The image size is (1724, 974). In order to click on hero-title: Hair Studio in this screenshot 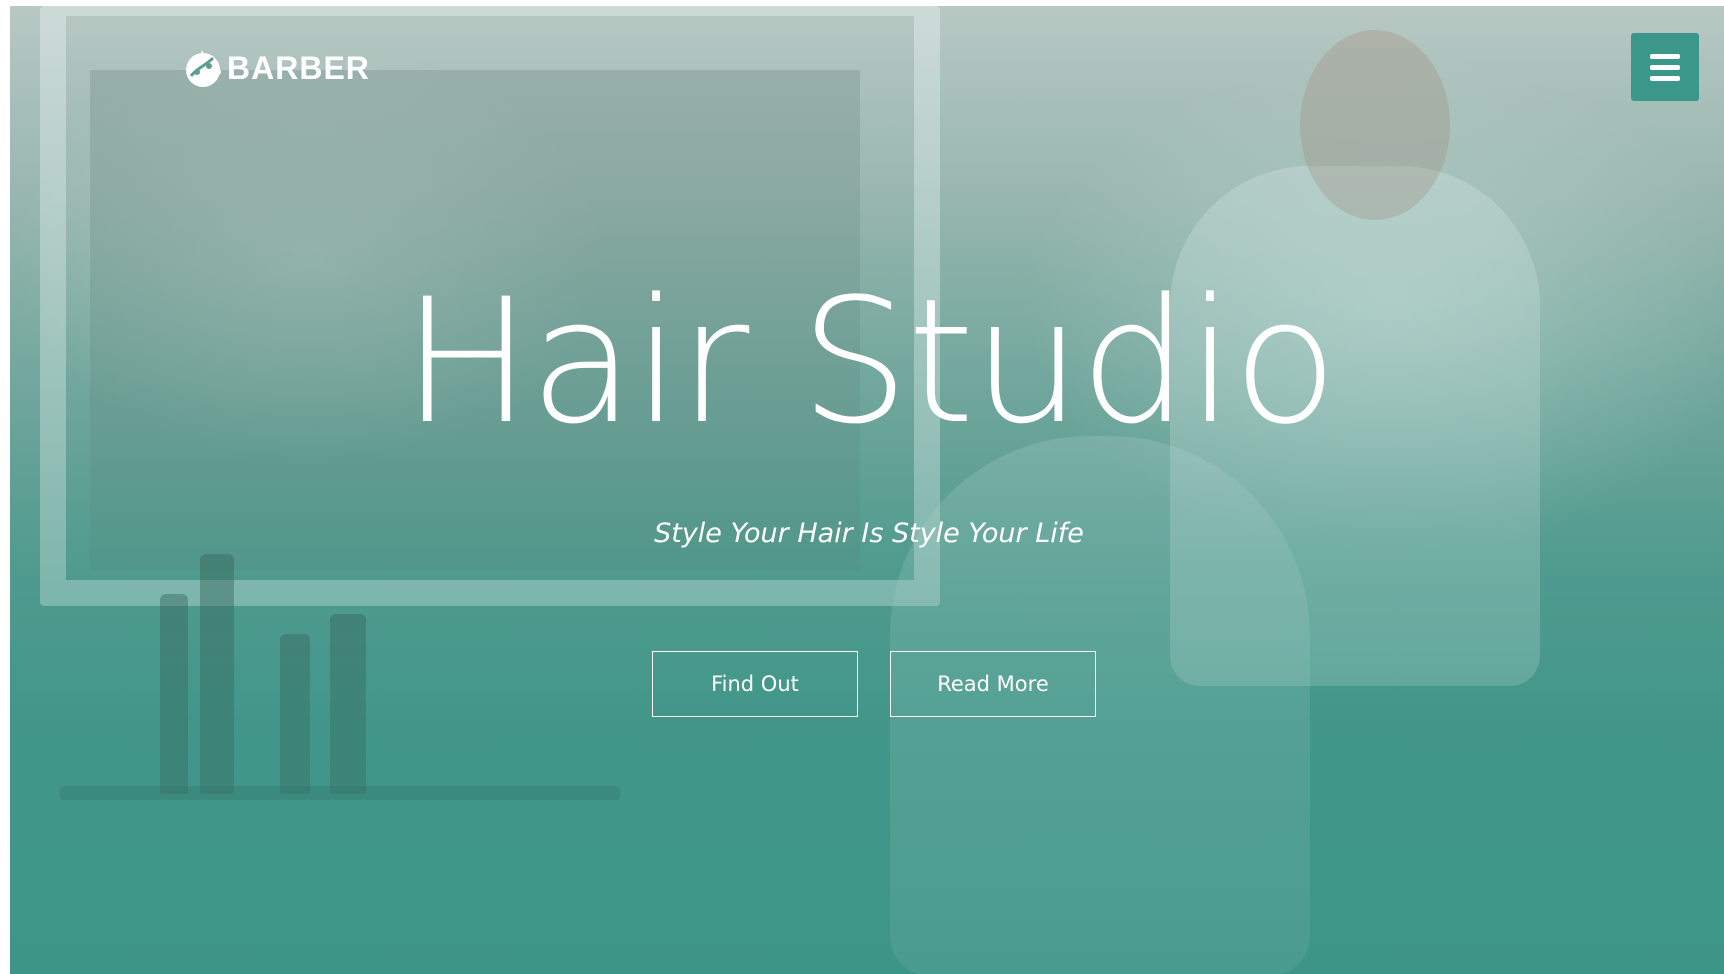, I will do `click(870, 361)`.